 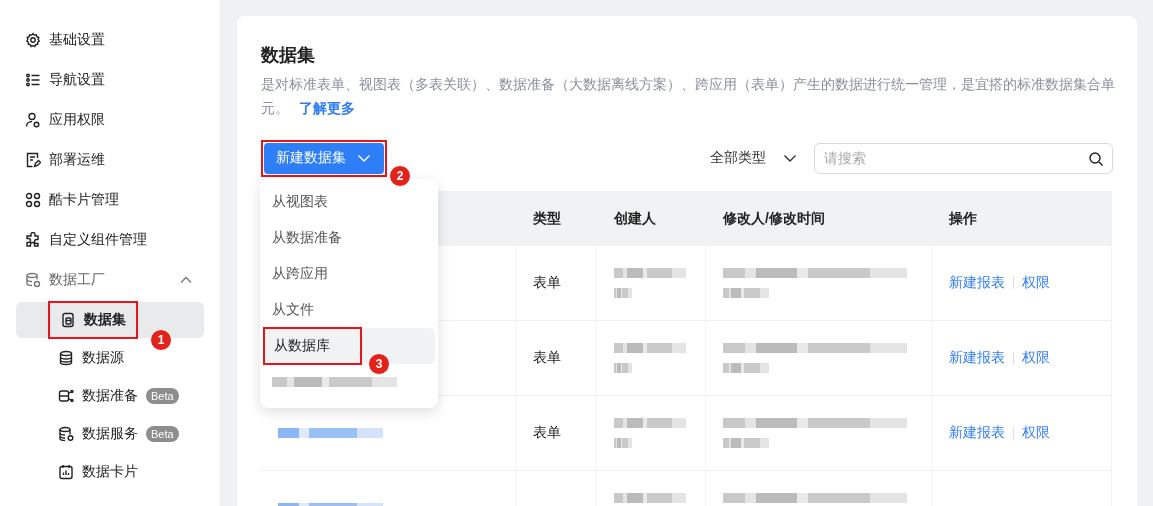 I want to click on sidebar-item: 导航设置, so click(x=110, y=80).